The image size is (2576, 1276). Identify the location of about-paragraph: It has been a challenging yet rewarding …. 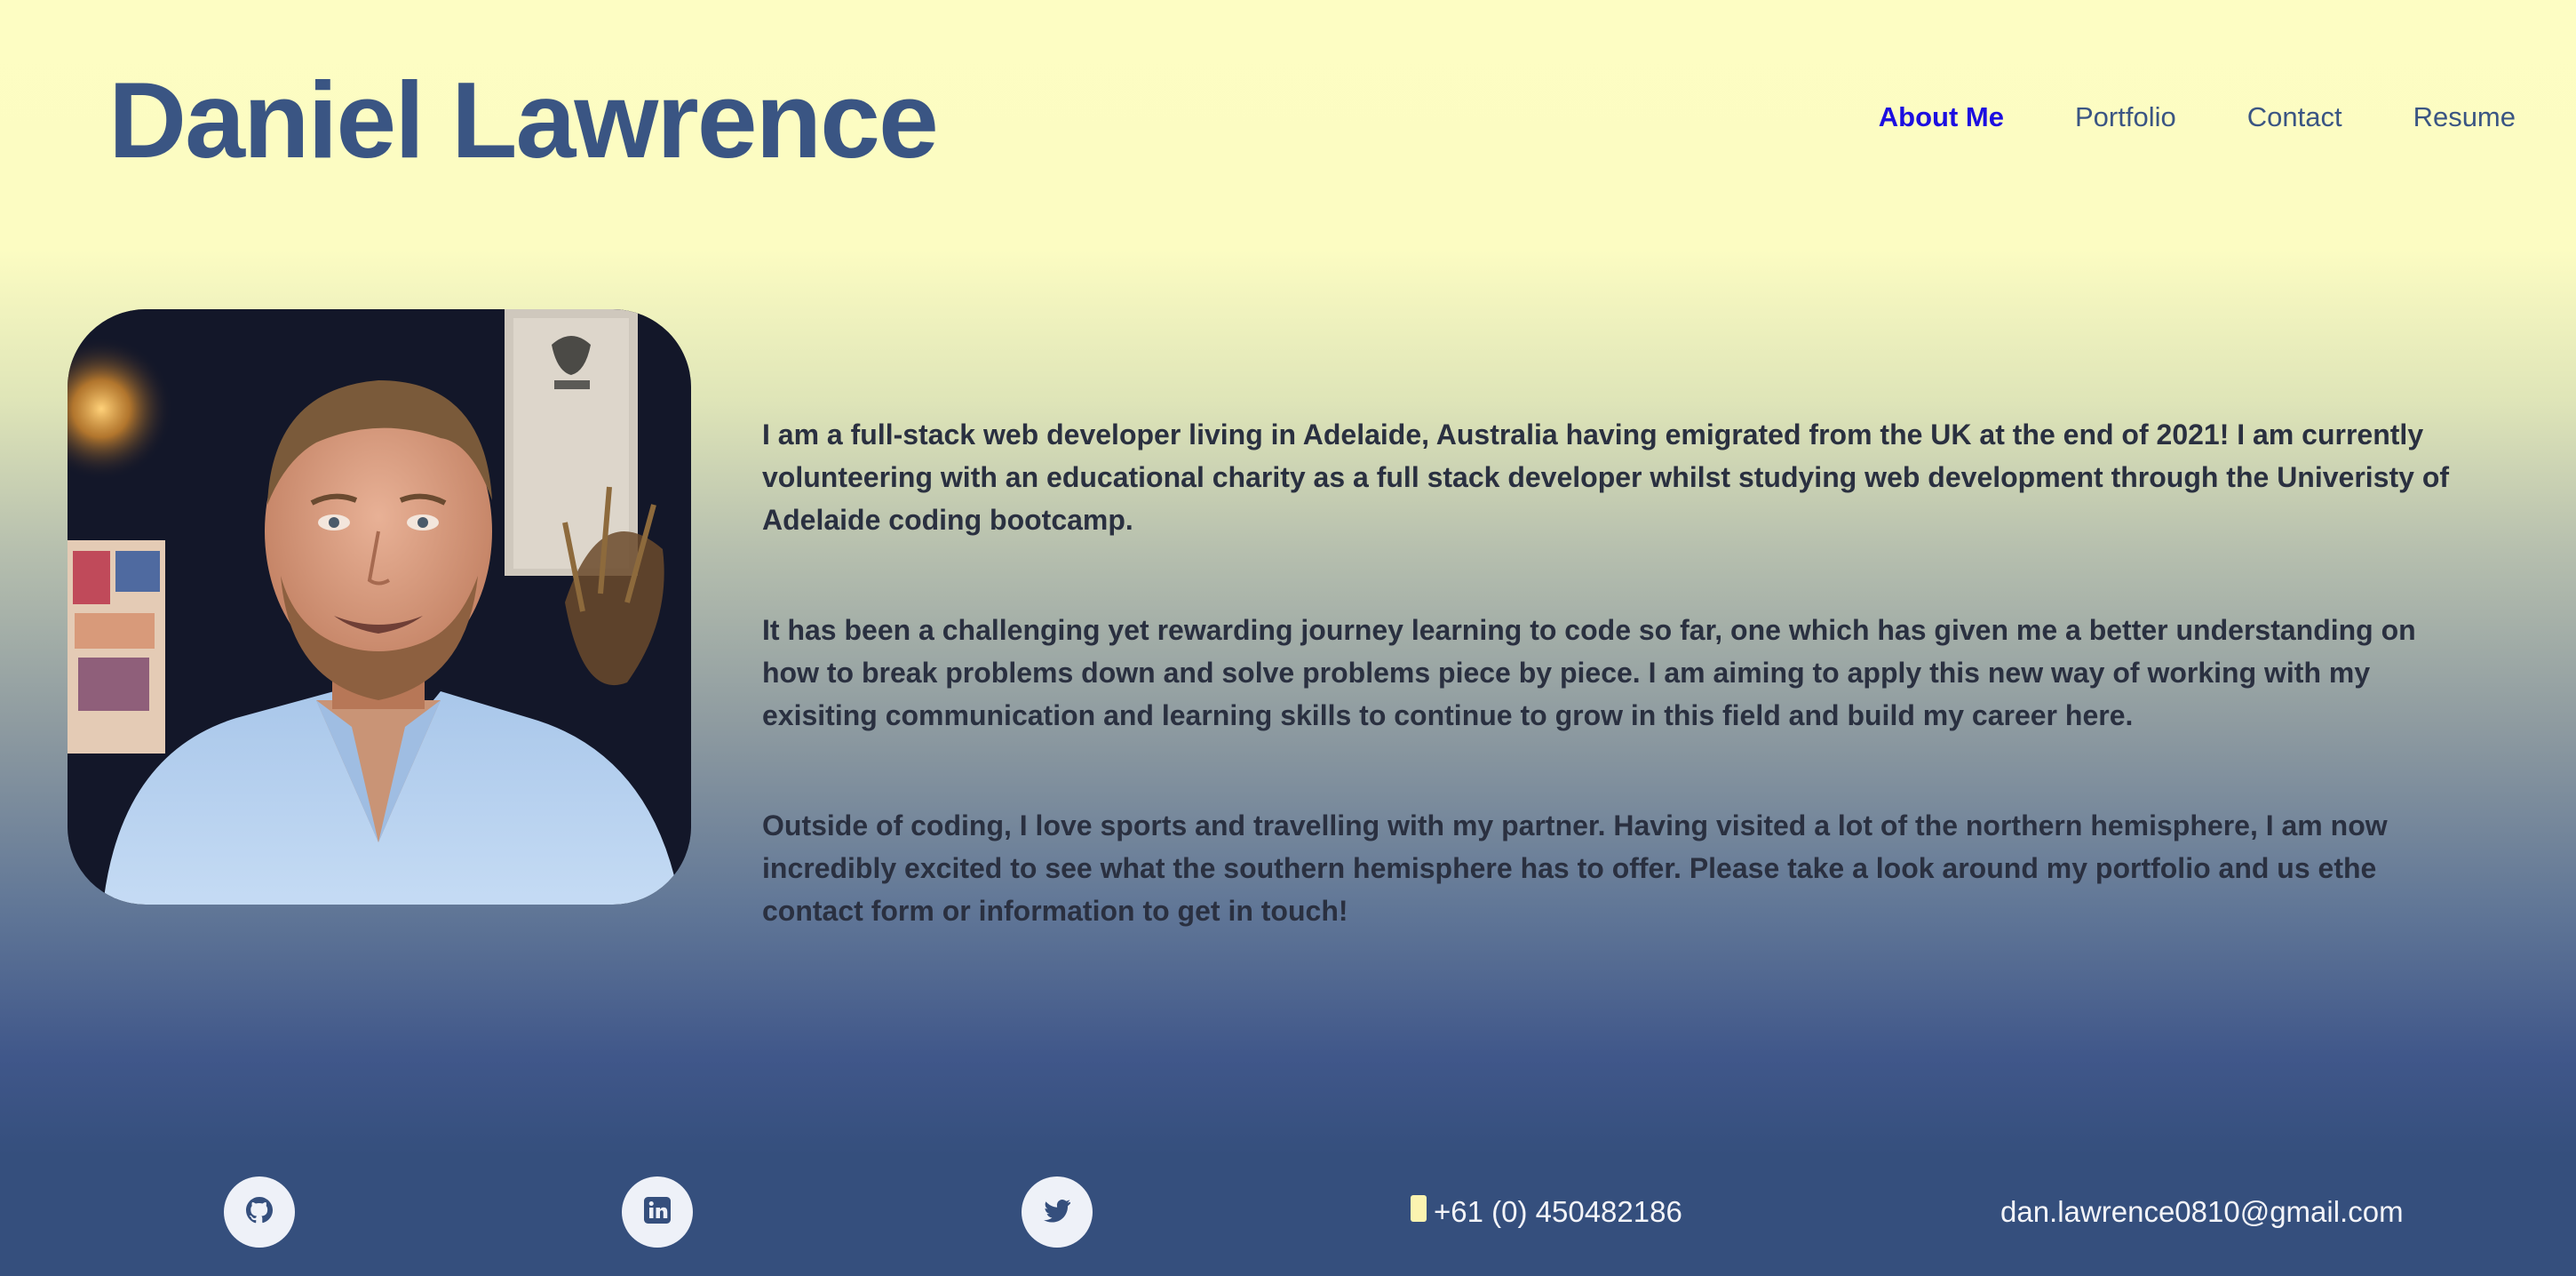
(1589, 672).